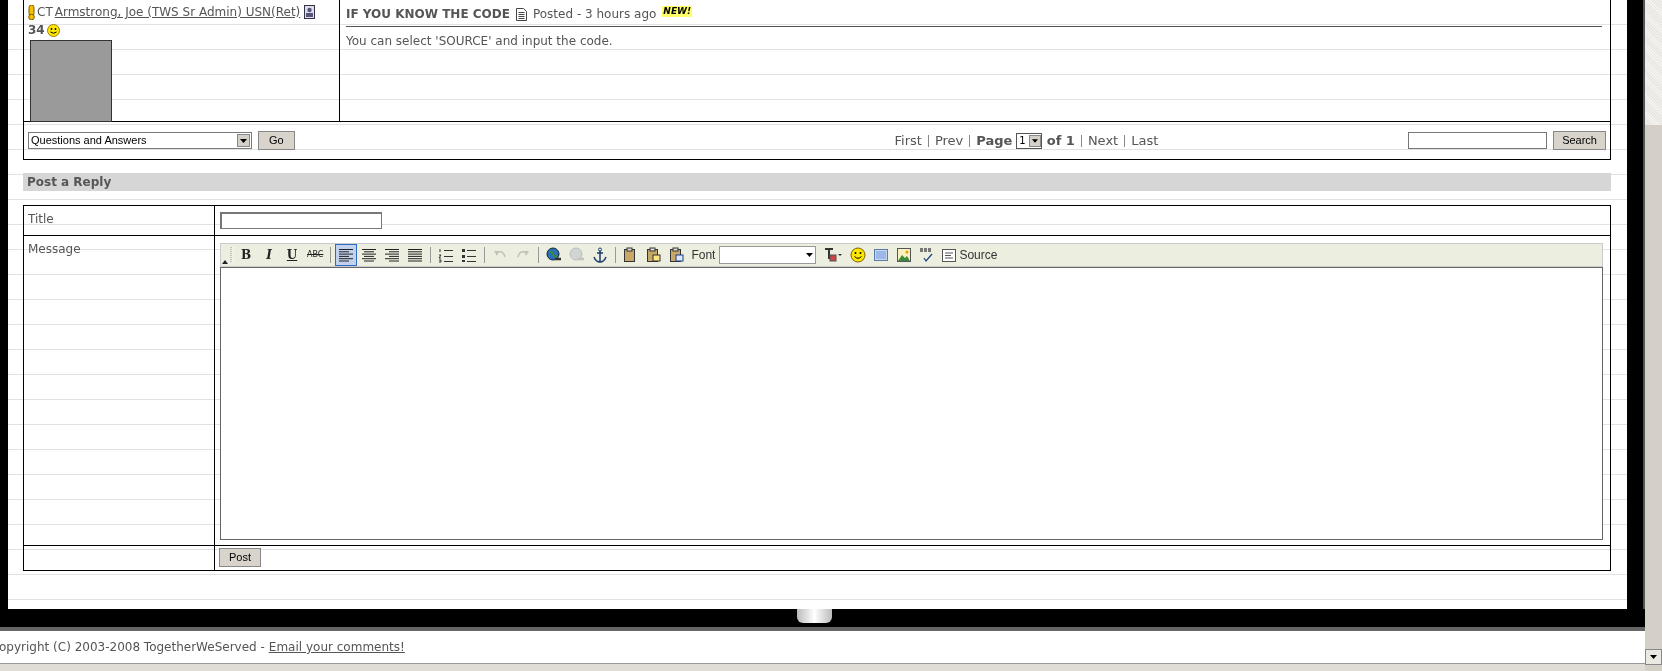  Describe the element at coordinates (1060, 140) in the screenshot. I see `page-count: of 1` at that location.